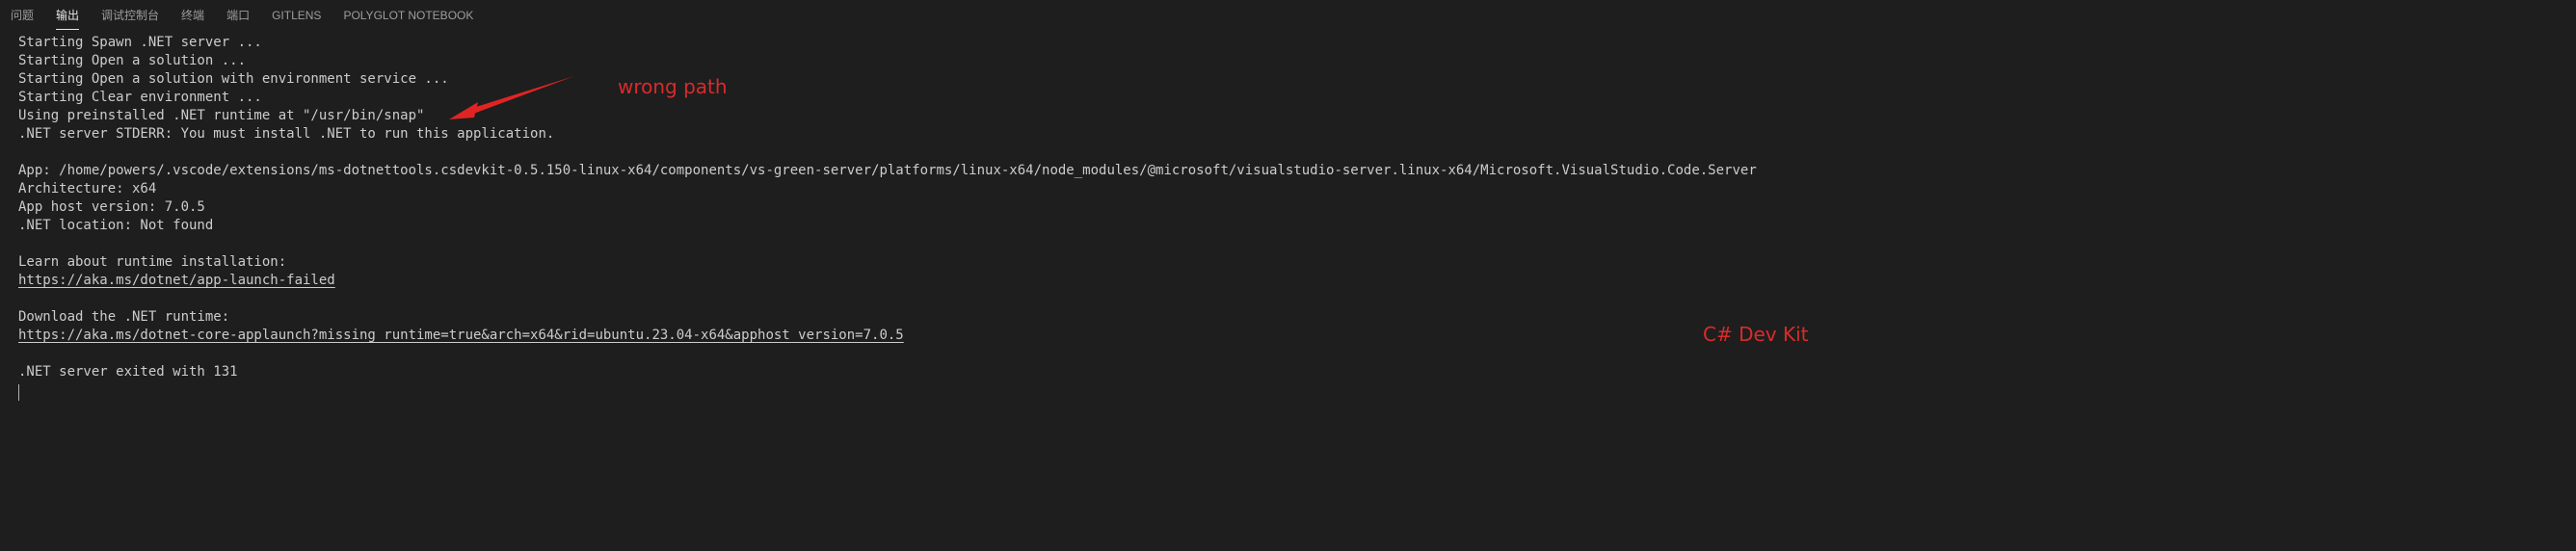  What do you see at coordinates (116, 226) in the screenshot?
I see `log-line: .NET location: Not found` at bounding box center [116, 226].